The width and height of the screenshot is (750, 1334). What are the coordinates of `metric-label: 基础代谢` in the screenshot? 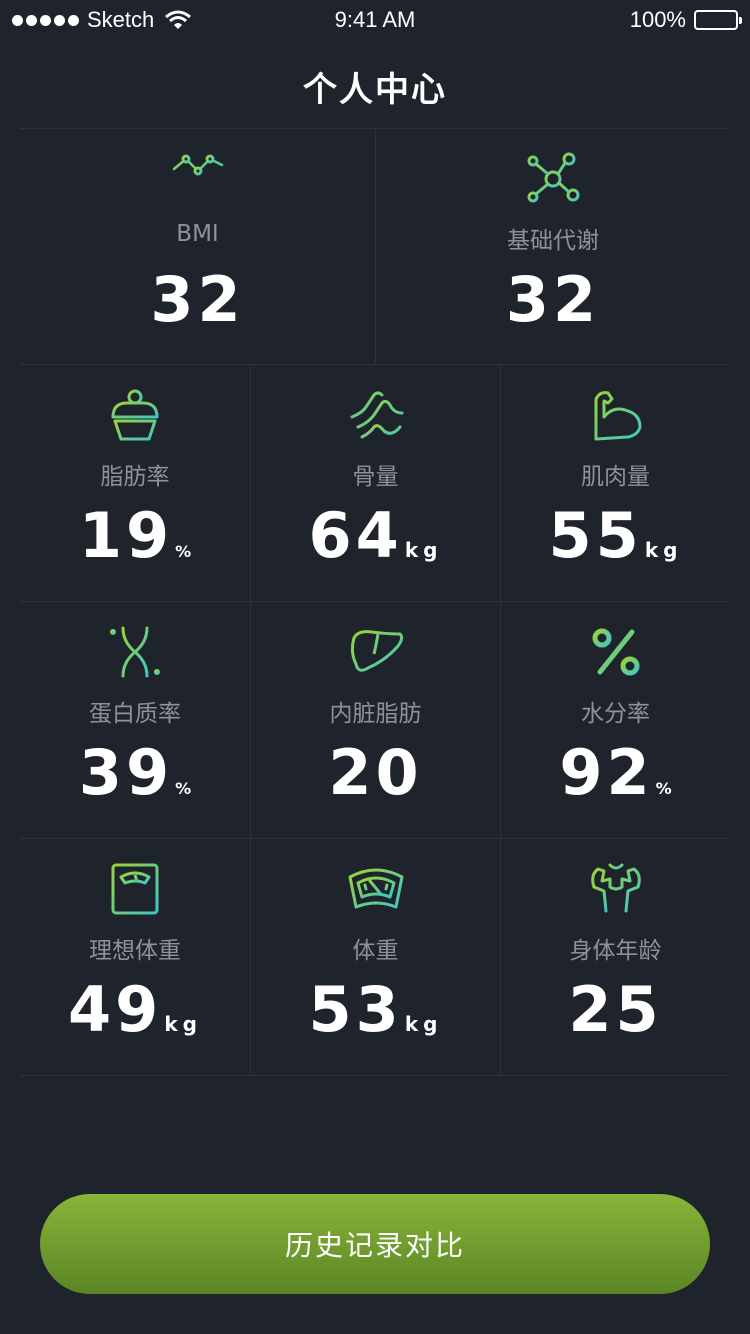 It's located at (553, 241).